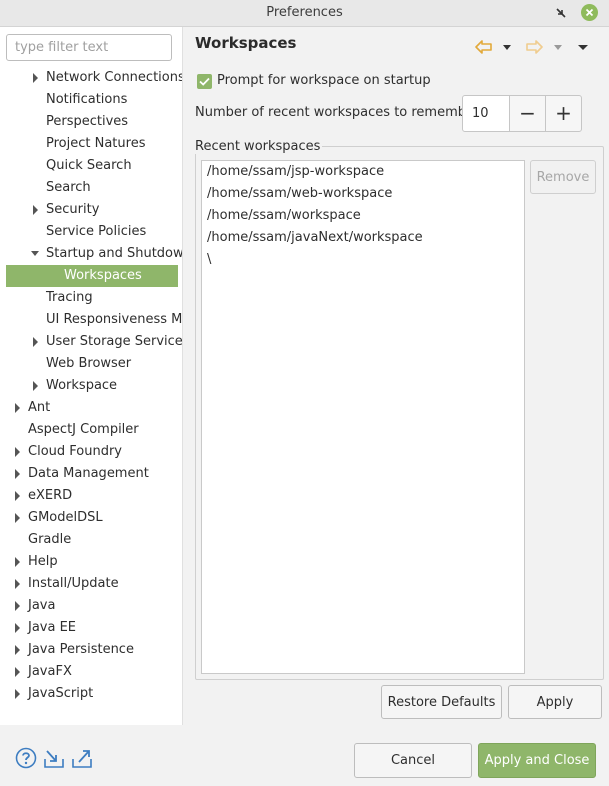  What do you see at coordinates (42, 605) in the screenshot?
I see `tree-item-label: Java` at bounding box center [42, 605].